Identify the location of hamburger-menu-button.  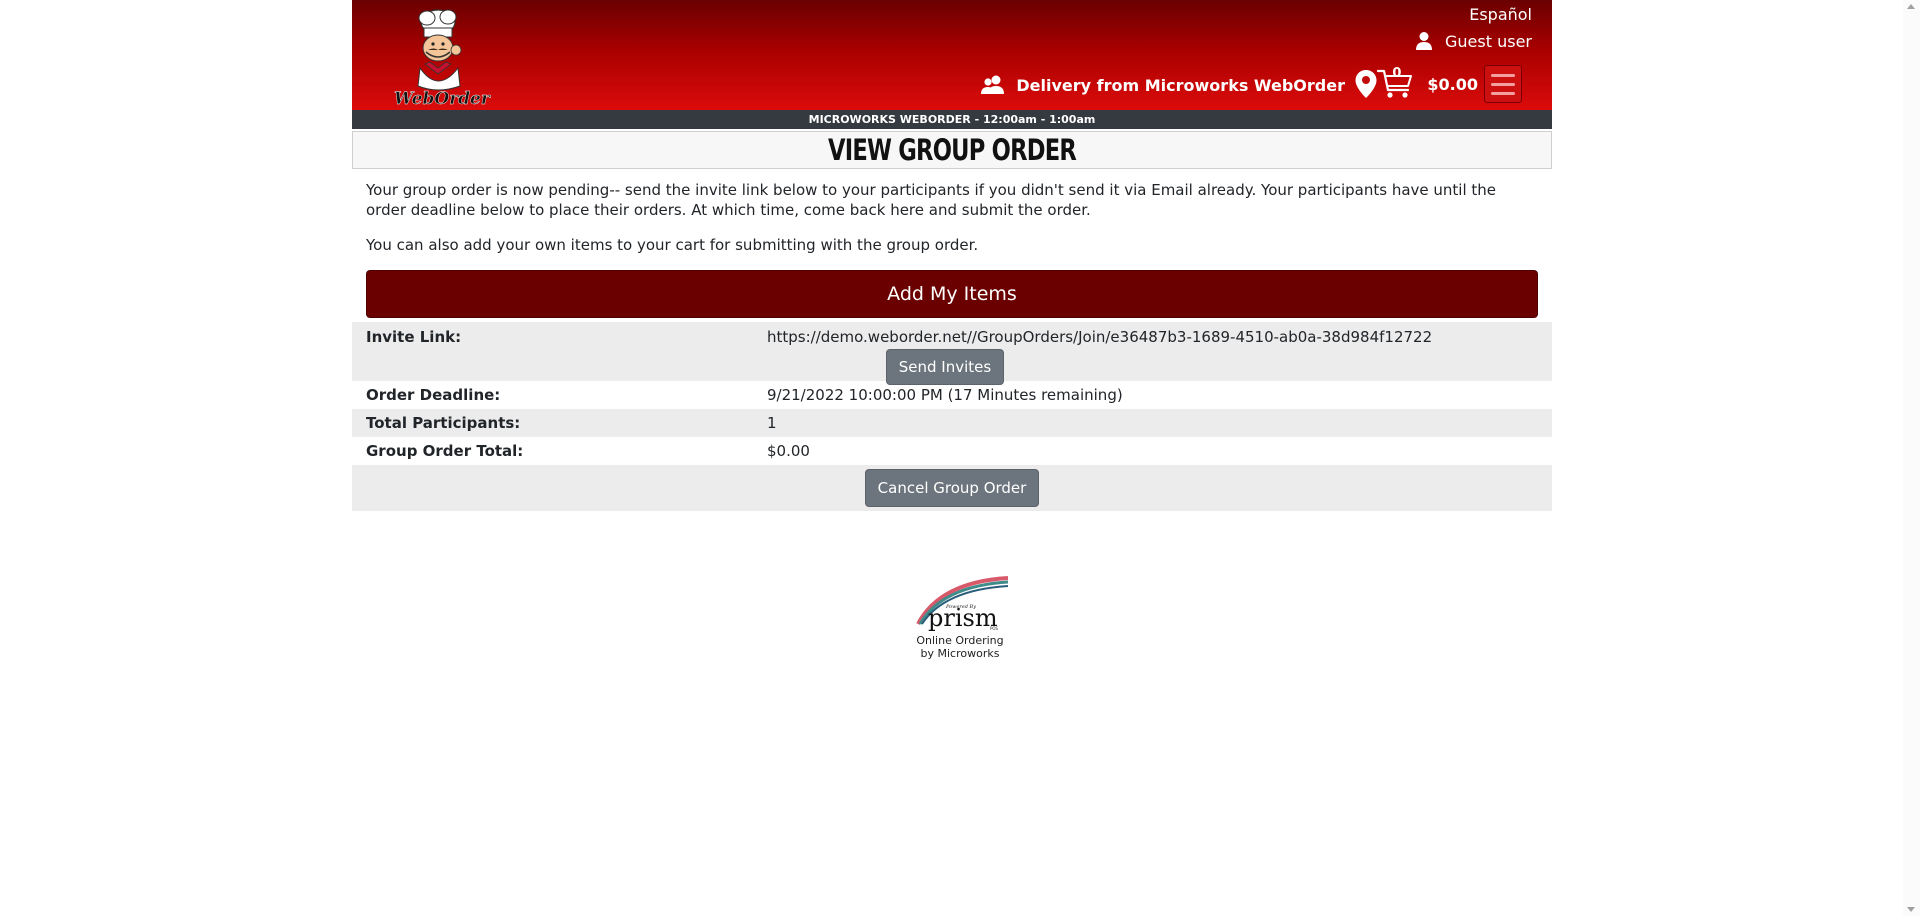
(1503, 84).